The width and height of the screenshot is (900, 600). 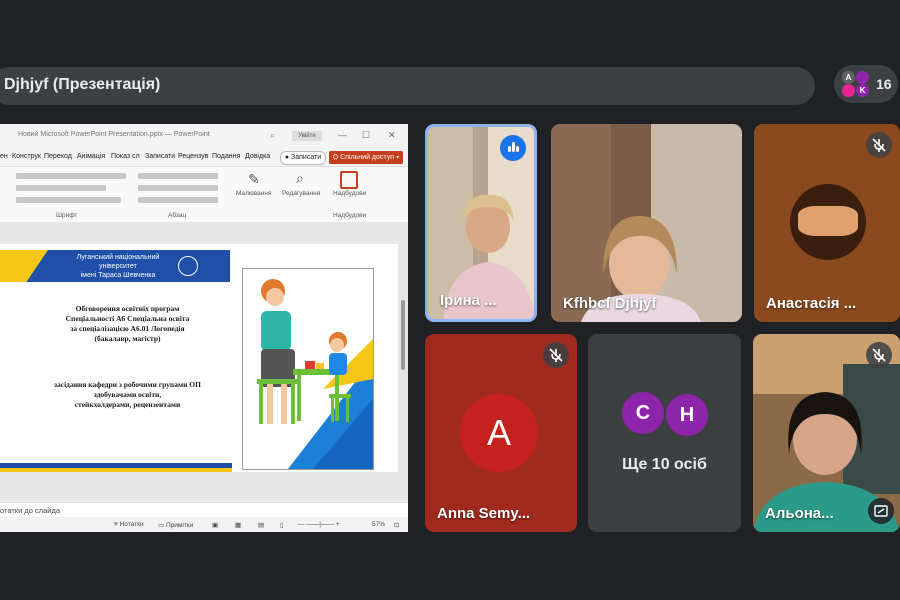 What do you see at coordinates (319, 524) in the screenshot?
I see `zoom-slider: — ——|—— +` at bounding box center [319, 524].